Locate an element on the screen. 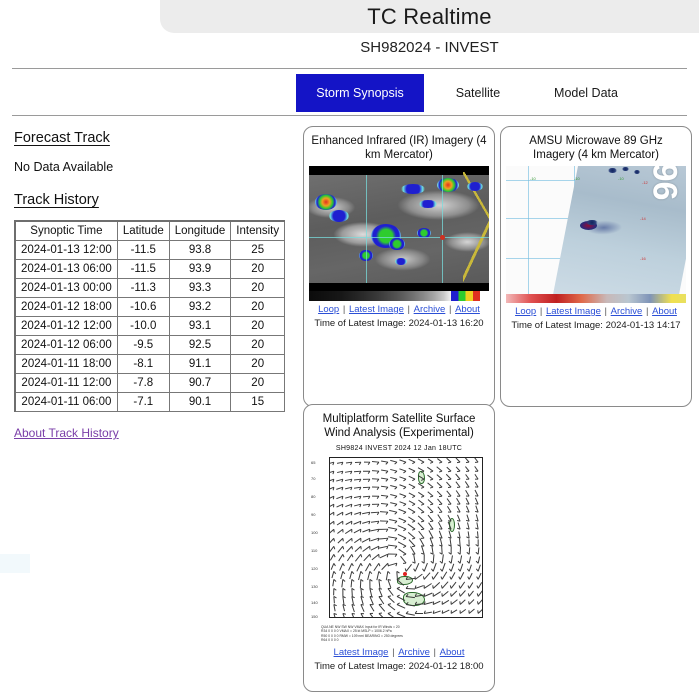 This screenshot has height=698, width=699. microwave-satellite-image: -10 -10 -10 -12 -14 -16 96 is located at coordinates (596, 234).